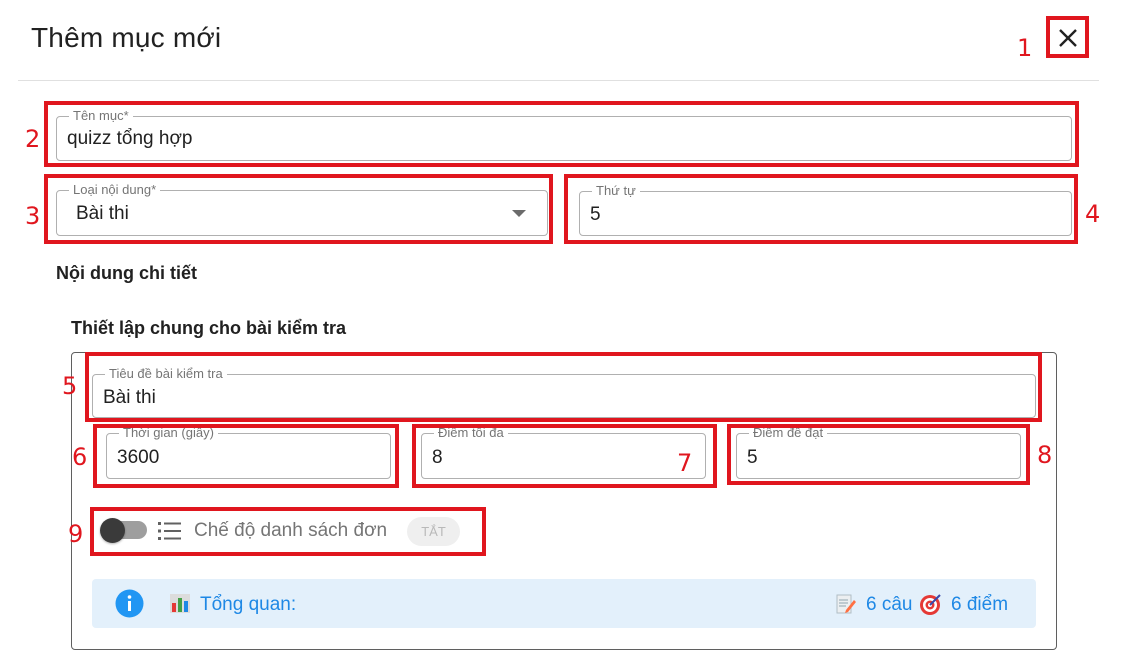  What do you see at coordinates (166, 374) in the screenshot?
I see `quiz-title-label: Tiêu đề bài kiểm tra` at bounding box center [166, 374].